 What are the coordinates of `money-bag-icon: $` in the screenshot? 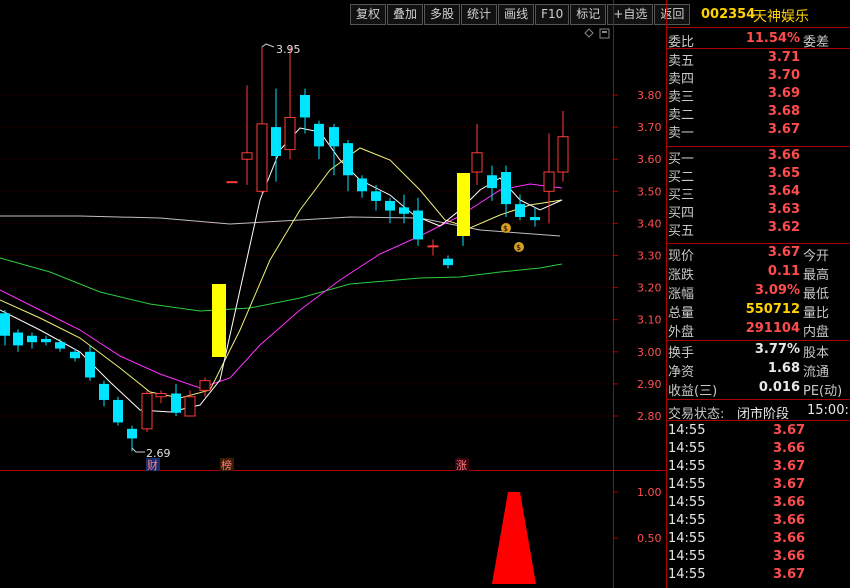 It's located at (506, 228).